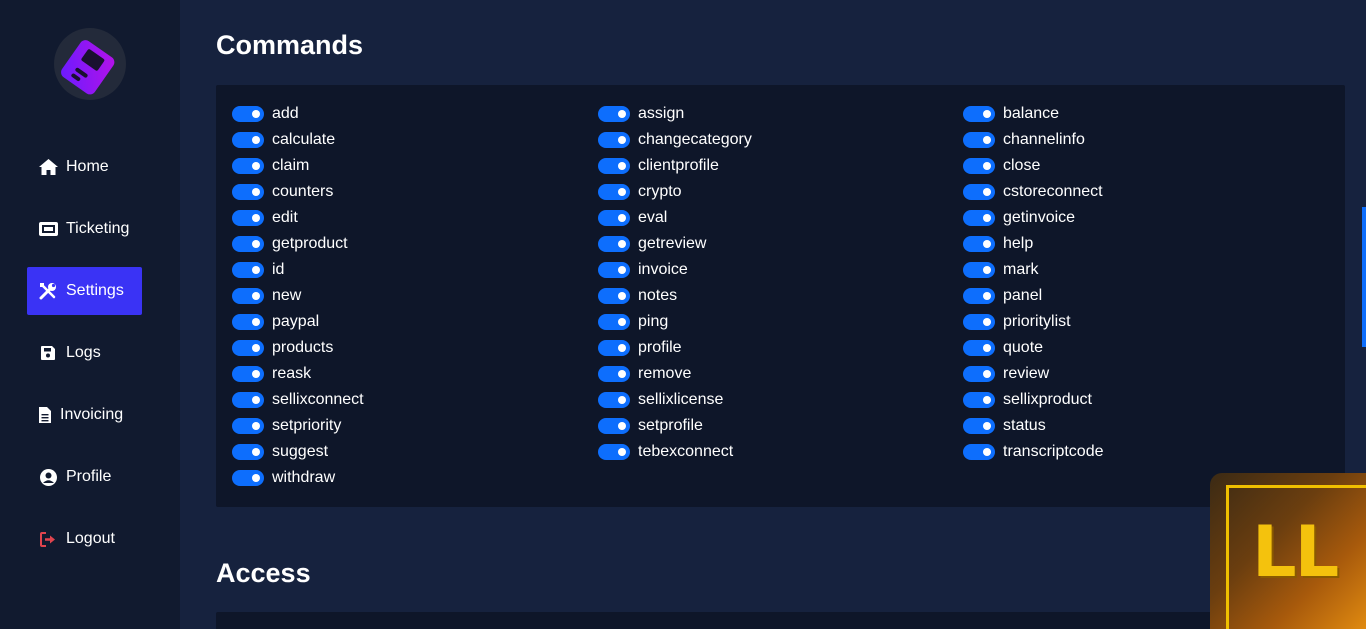 The image size is (1366, 629). I want to click on command-label: sellixlicense, so click(681, 399).